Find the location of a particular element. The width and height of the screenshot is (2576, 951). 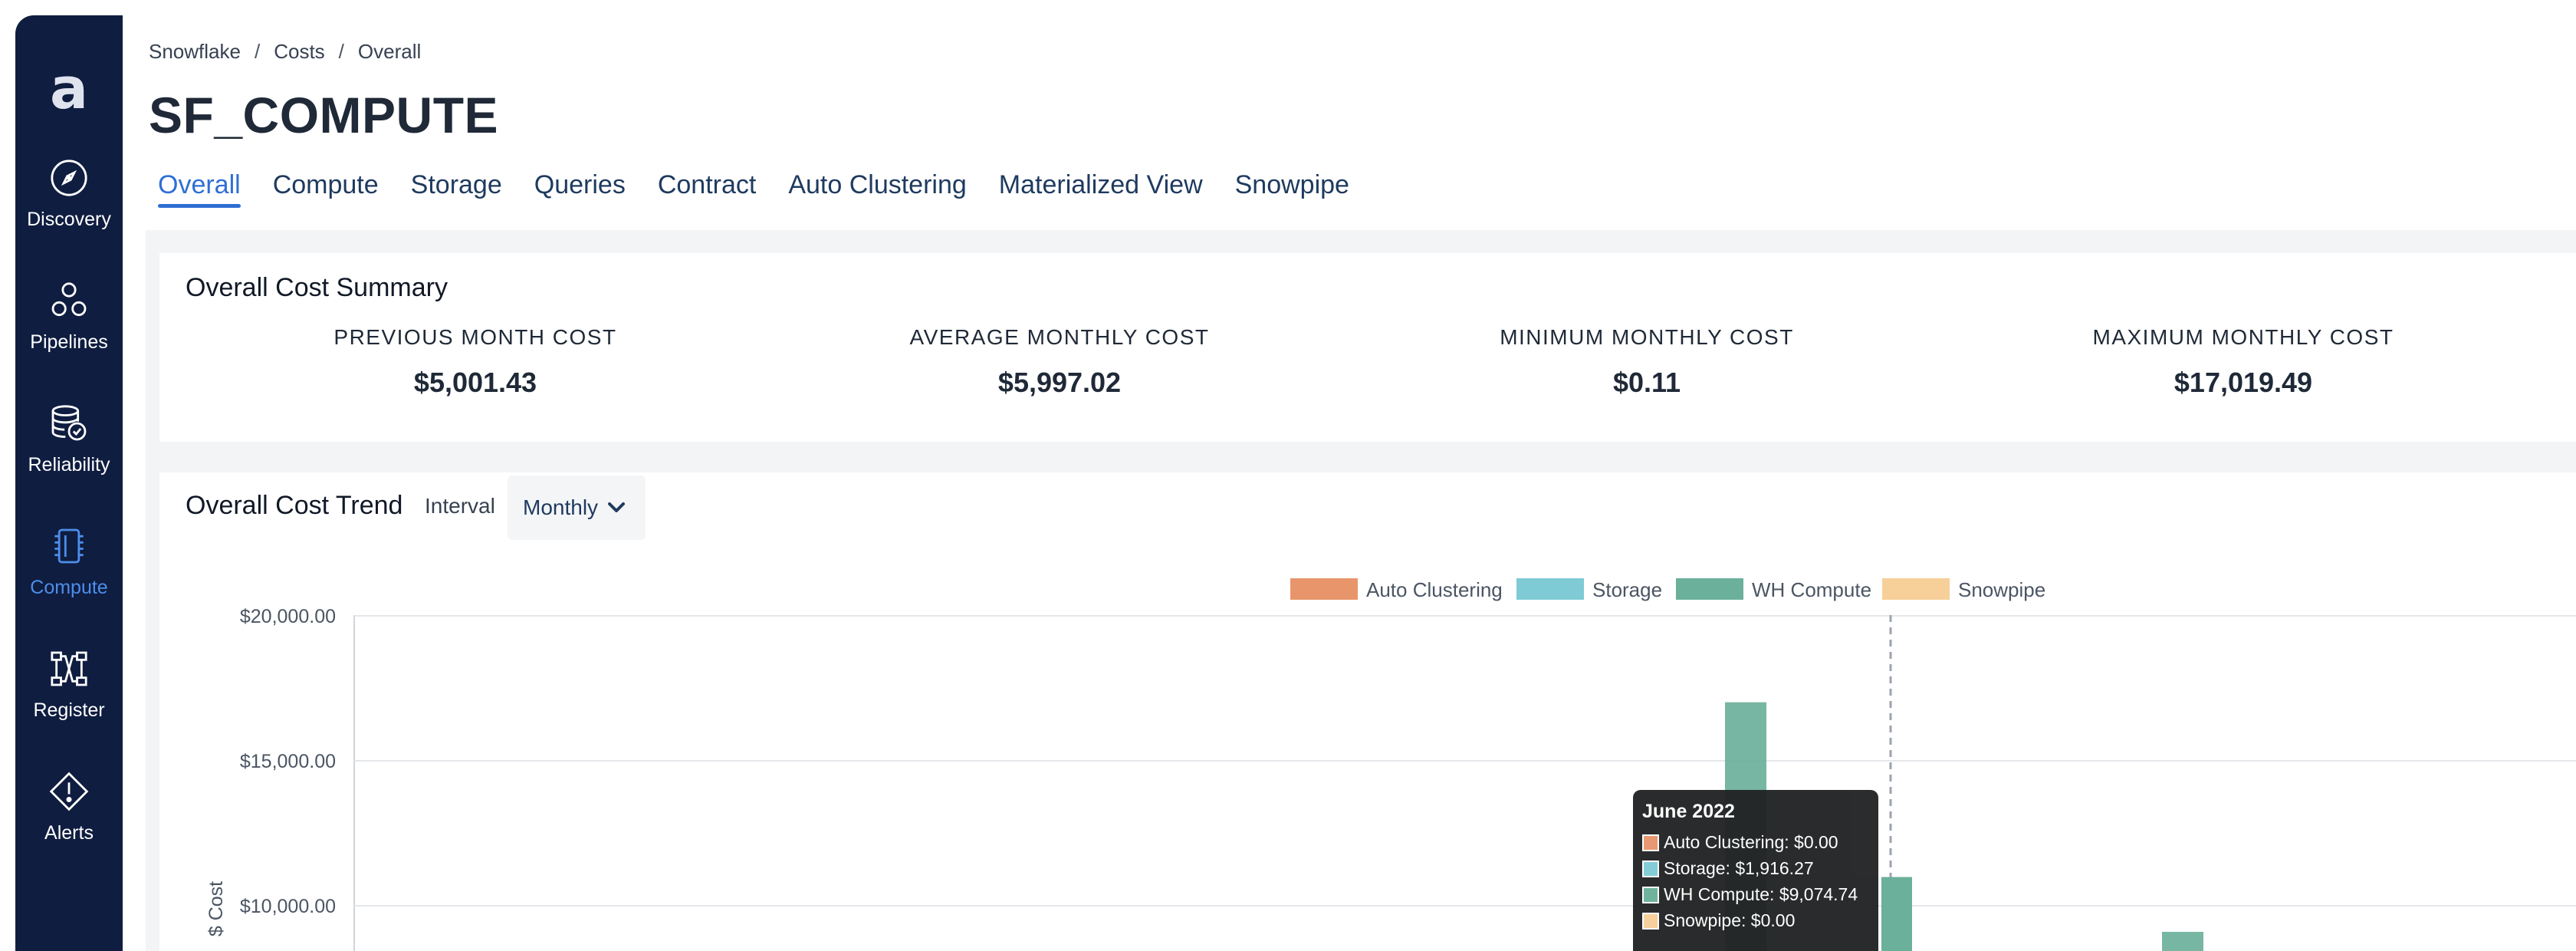

y-tick-label: $10,000.00 is located at coordinates (288, 907).